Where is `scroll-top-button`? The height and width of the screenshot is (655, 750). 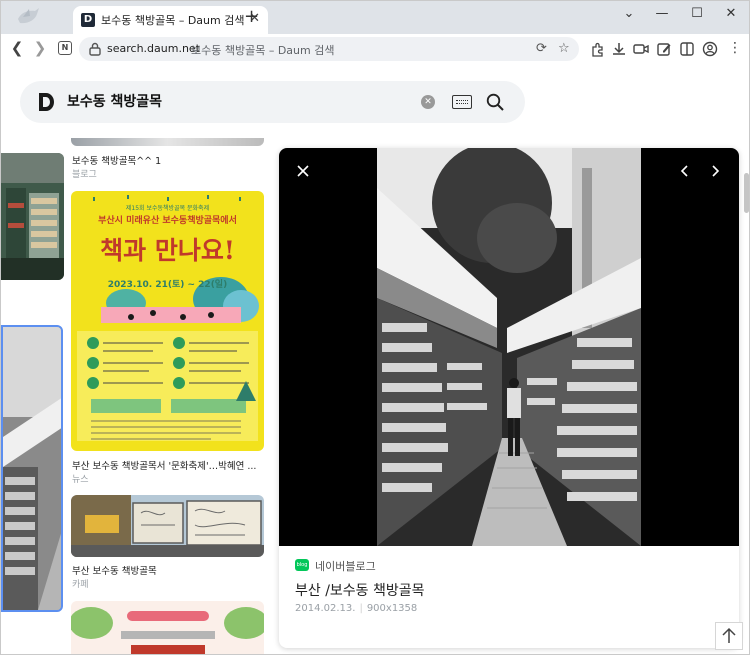
scroll-top-button is located at coordinates (729, 636).